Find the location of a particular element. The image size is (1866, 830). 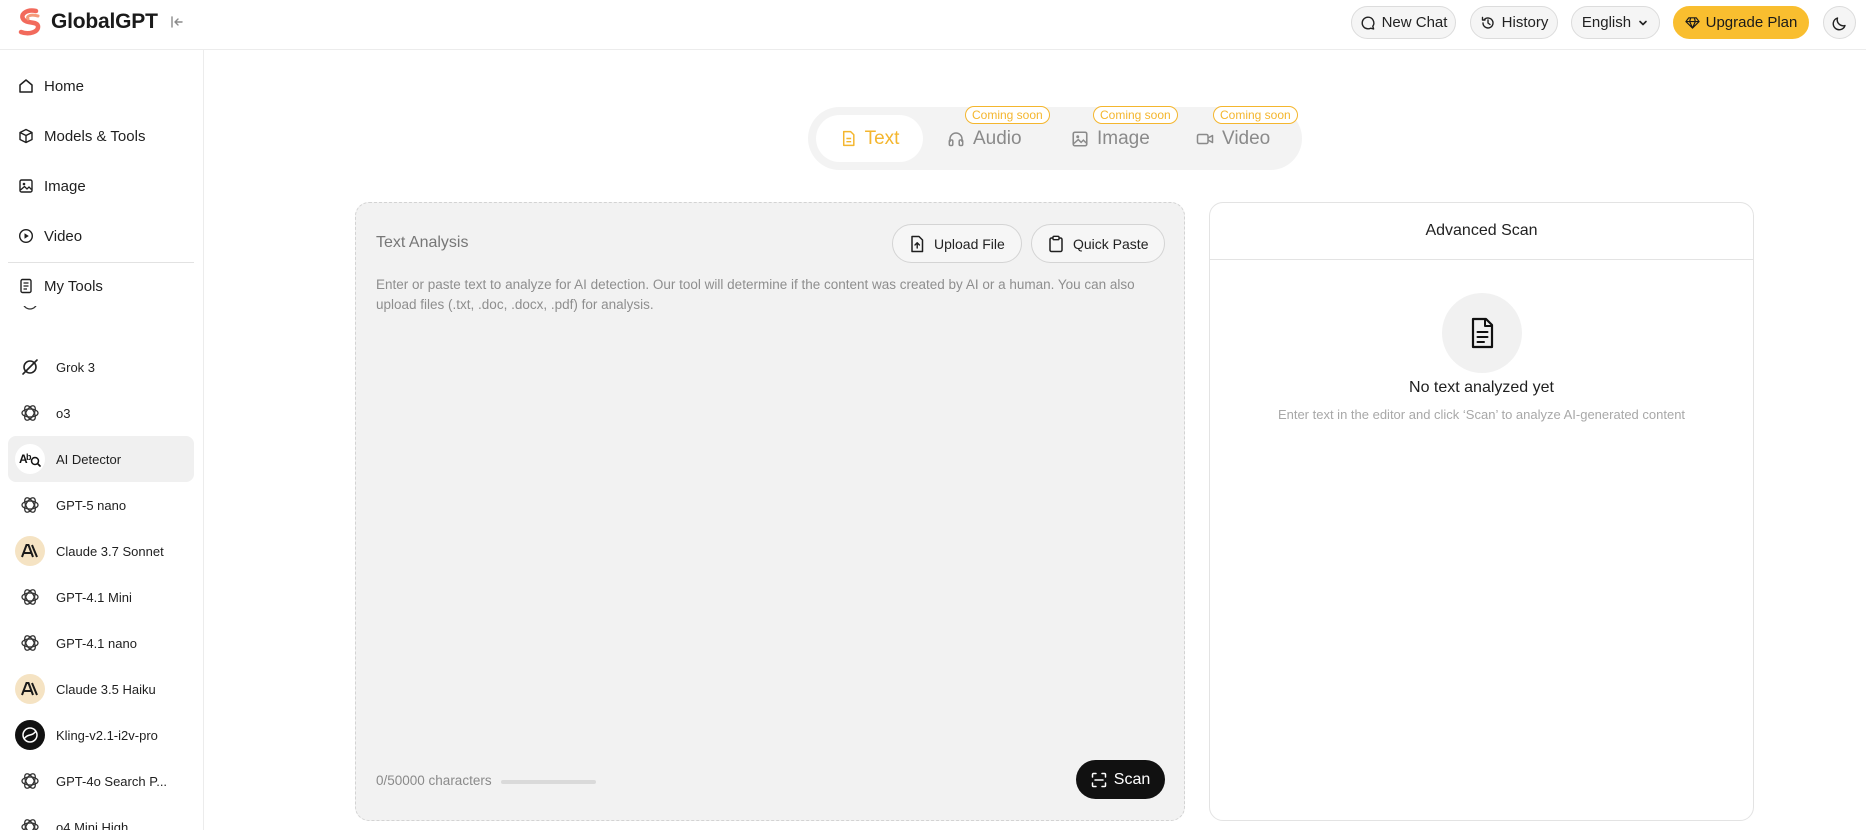

tool-label: o3 is located at coordinates (63, 413).